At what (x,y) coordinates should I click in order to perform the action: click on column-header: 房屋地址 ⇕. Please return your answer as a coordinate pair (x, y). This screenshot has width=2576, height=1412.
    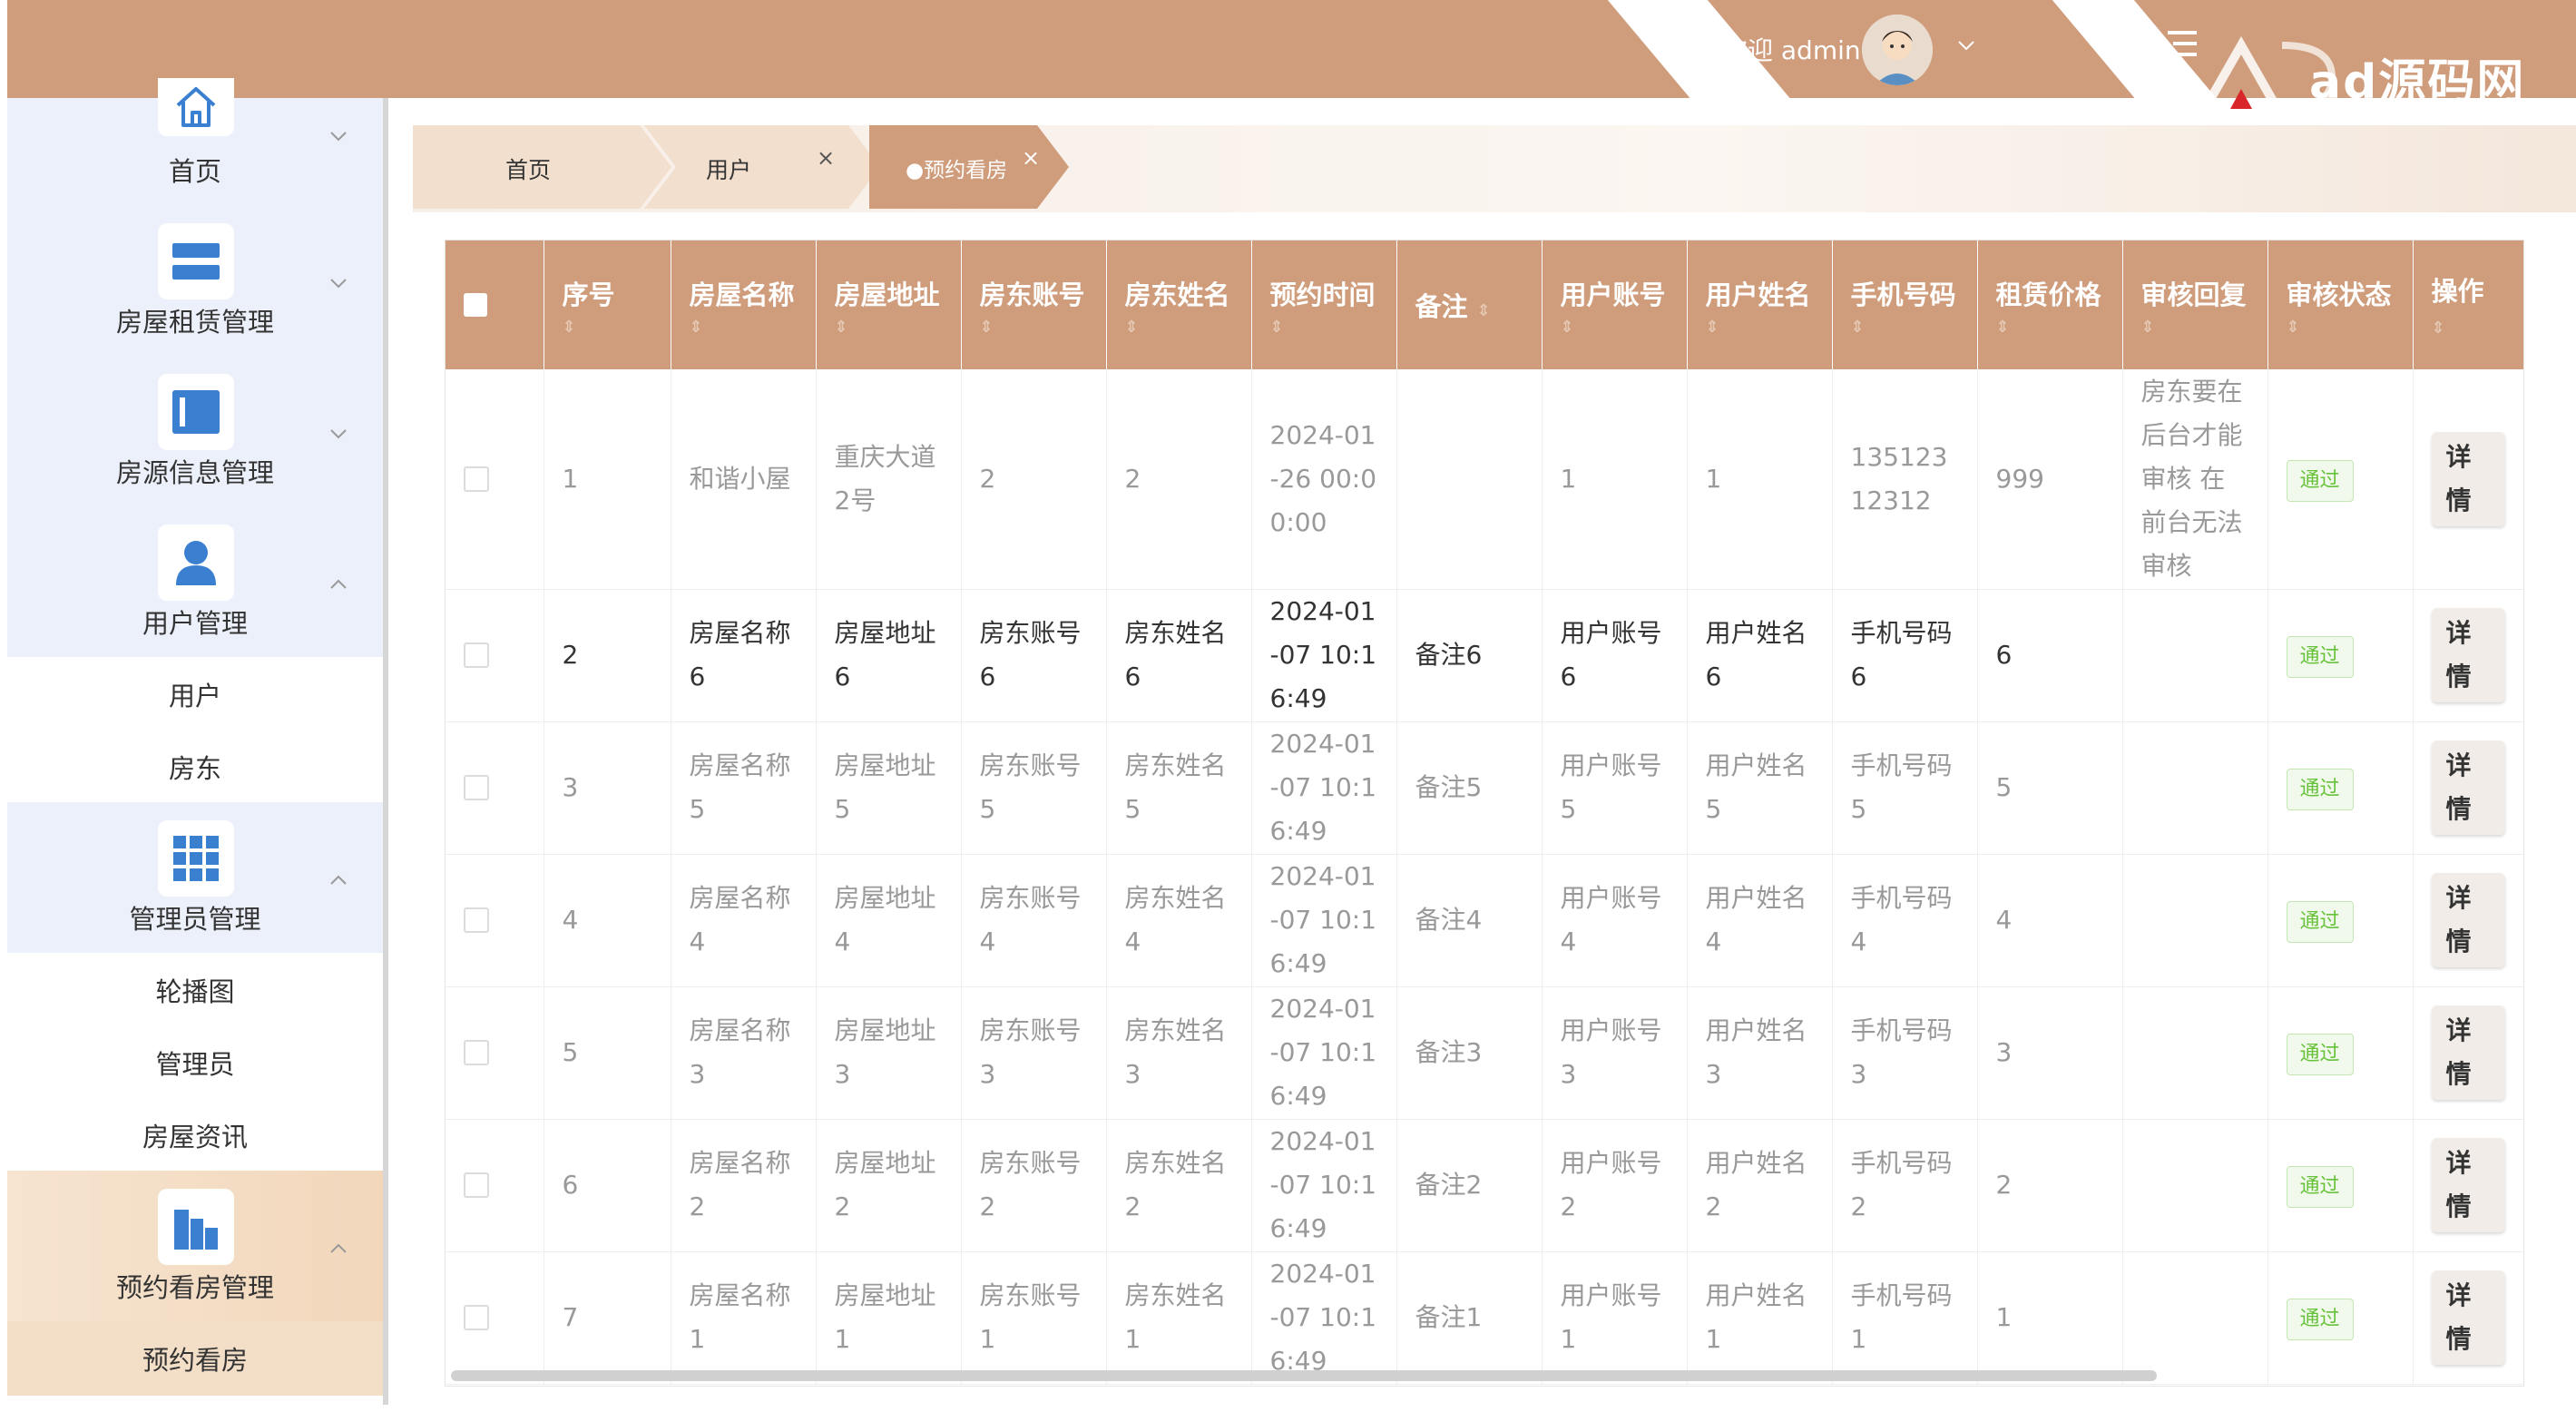
    Looking at the image, I should click on (889, 304).